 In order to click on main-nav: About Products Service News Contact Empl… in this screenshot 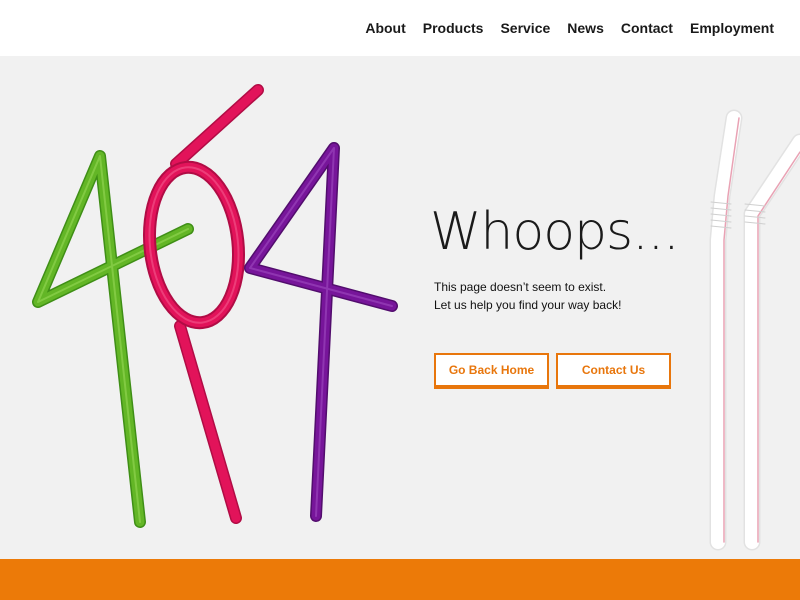, I will do `click(569, 28)`.